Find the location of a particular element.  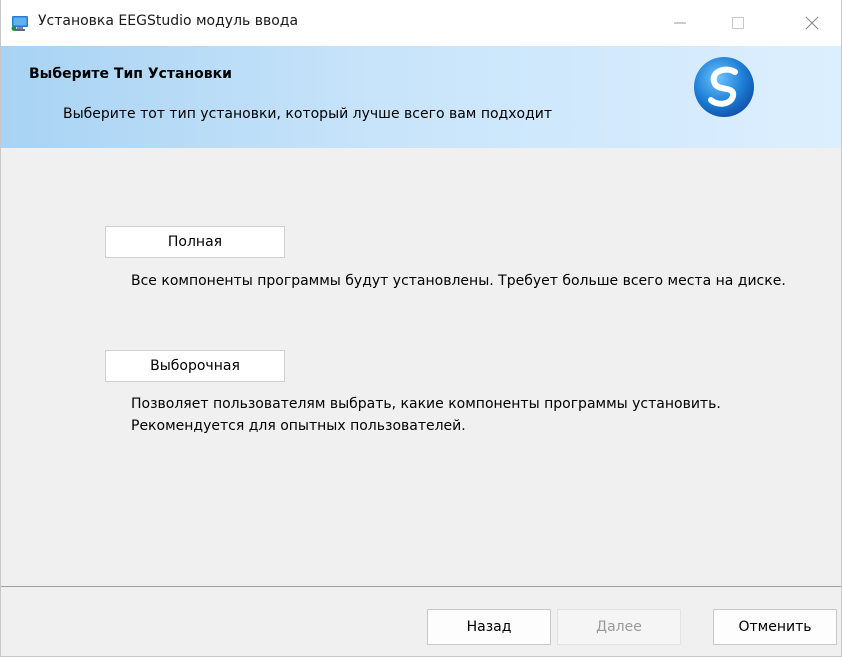

next-button: Далее is located at coordinates (619, 627).